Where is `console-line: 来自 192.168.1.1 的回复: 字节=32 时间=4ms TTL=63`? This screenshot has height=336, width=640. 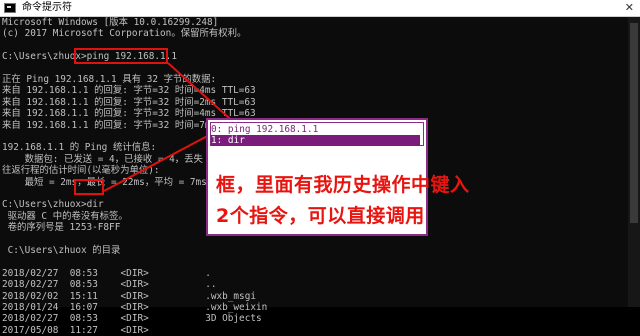 console-line: 来自 192.168.1.1 的回复: 字节=32 时间=4ms TTL=63 is located at coordinates (129, 91).